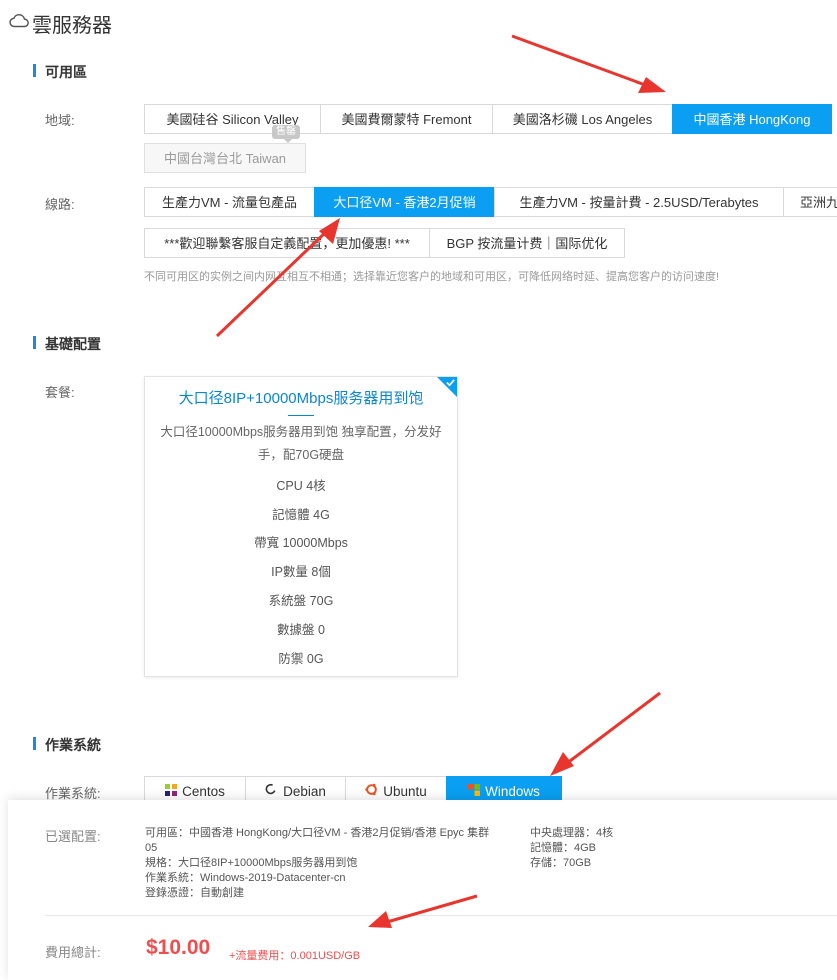 Image resolution: width=837 pixels, height=980 pixels. I want to click on summary-memory: 記憶體：4GB, so click(563, 848).